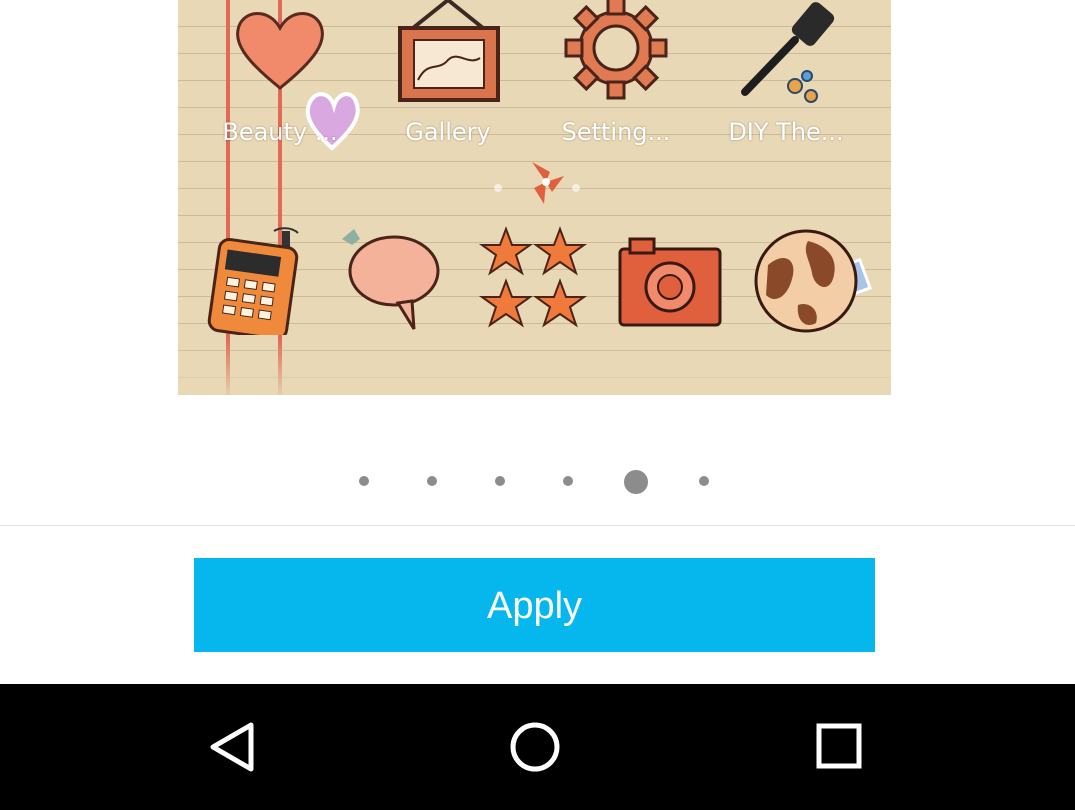 This screenshot has height=810, width=1075. I want to click on camera-icon, so click(670, 282).